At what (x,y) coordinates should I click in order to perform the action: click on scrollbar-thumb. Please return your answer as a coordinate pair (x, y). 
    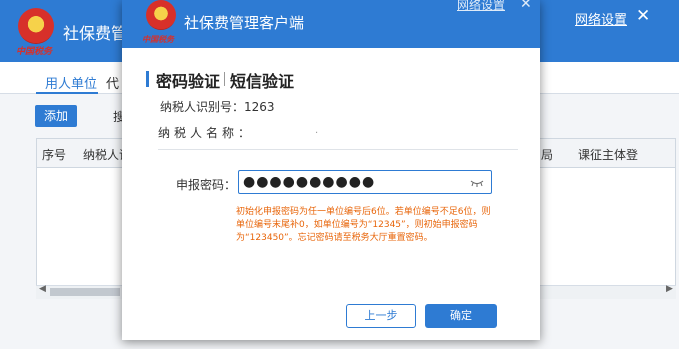
    Looking at the image, I should click on (85, 292).